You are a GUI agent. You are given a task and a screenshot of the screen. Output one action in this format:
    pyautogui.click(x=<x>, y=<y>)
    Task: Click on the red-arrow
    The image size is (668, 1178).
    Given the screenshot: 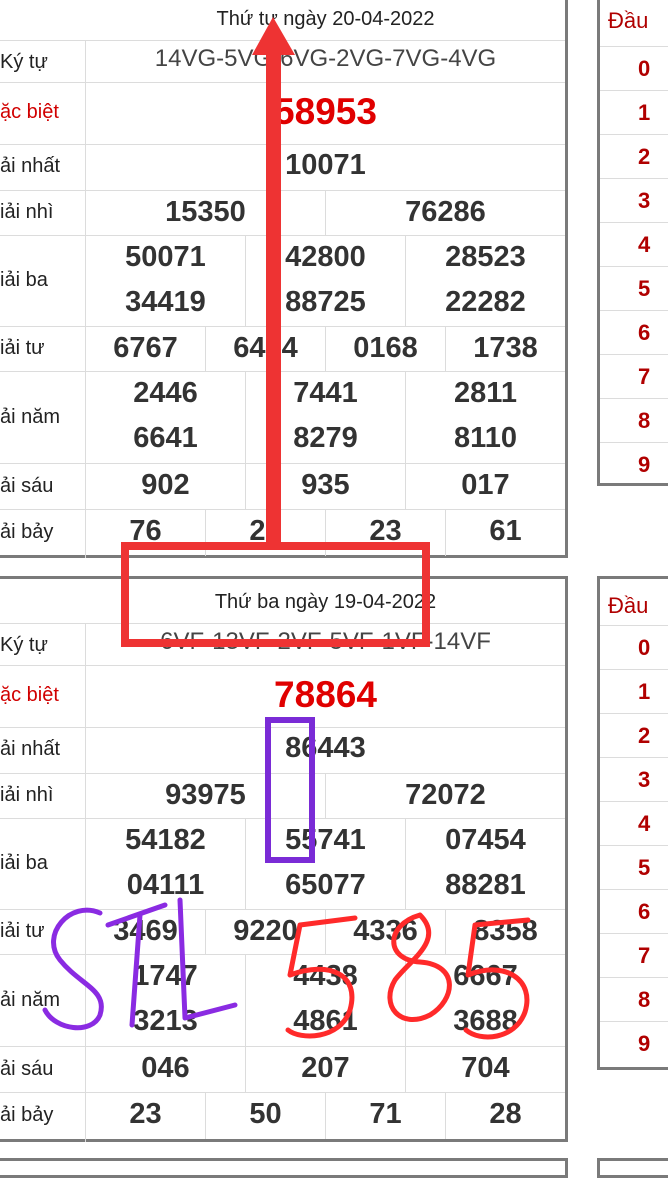 What is the action you would take?
    pyautogui.click(x=273, y=281)
    